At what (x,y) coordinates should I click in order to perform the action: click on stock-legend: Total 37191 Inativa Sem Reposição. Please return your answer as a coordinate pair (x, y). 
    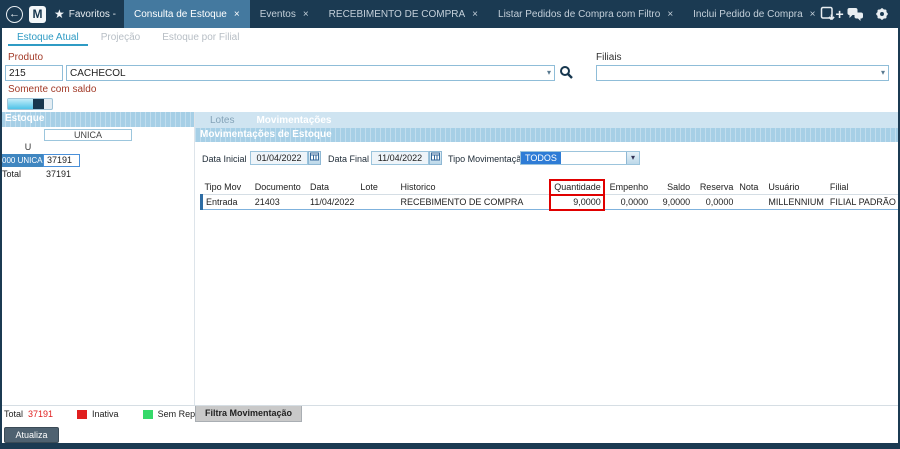
    Looking at the image, I should click on (112, 414).